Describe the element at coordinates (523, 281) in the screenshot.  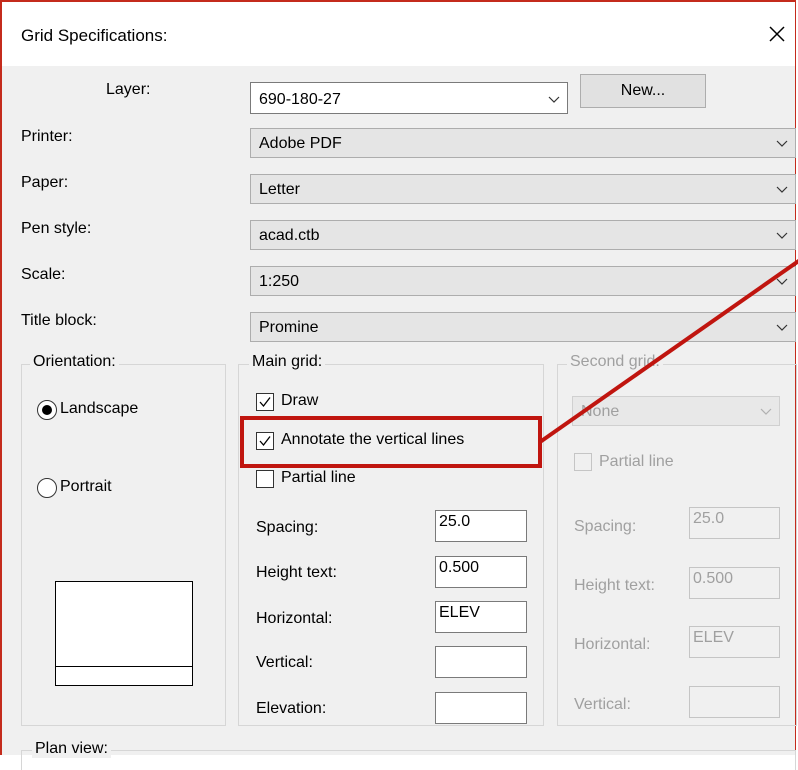
I see `scale-select: 1:250` at that location.